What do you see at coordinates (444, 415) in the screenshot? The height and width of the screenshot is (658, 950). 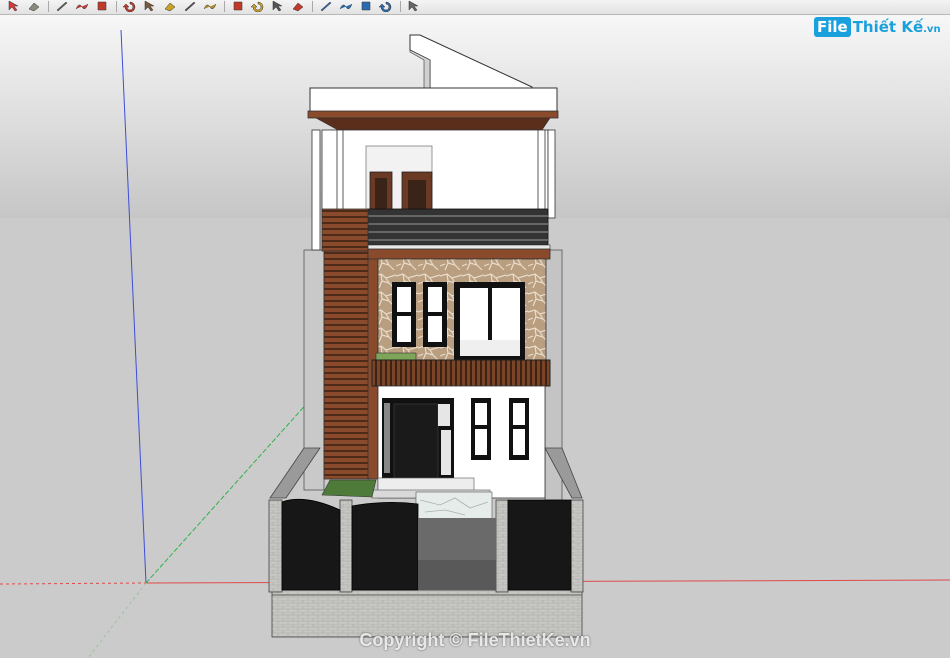 I see `main-door-transom` at bounding box center [444, 415].